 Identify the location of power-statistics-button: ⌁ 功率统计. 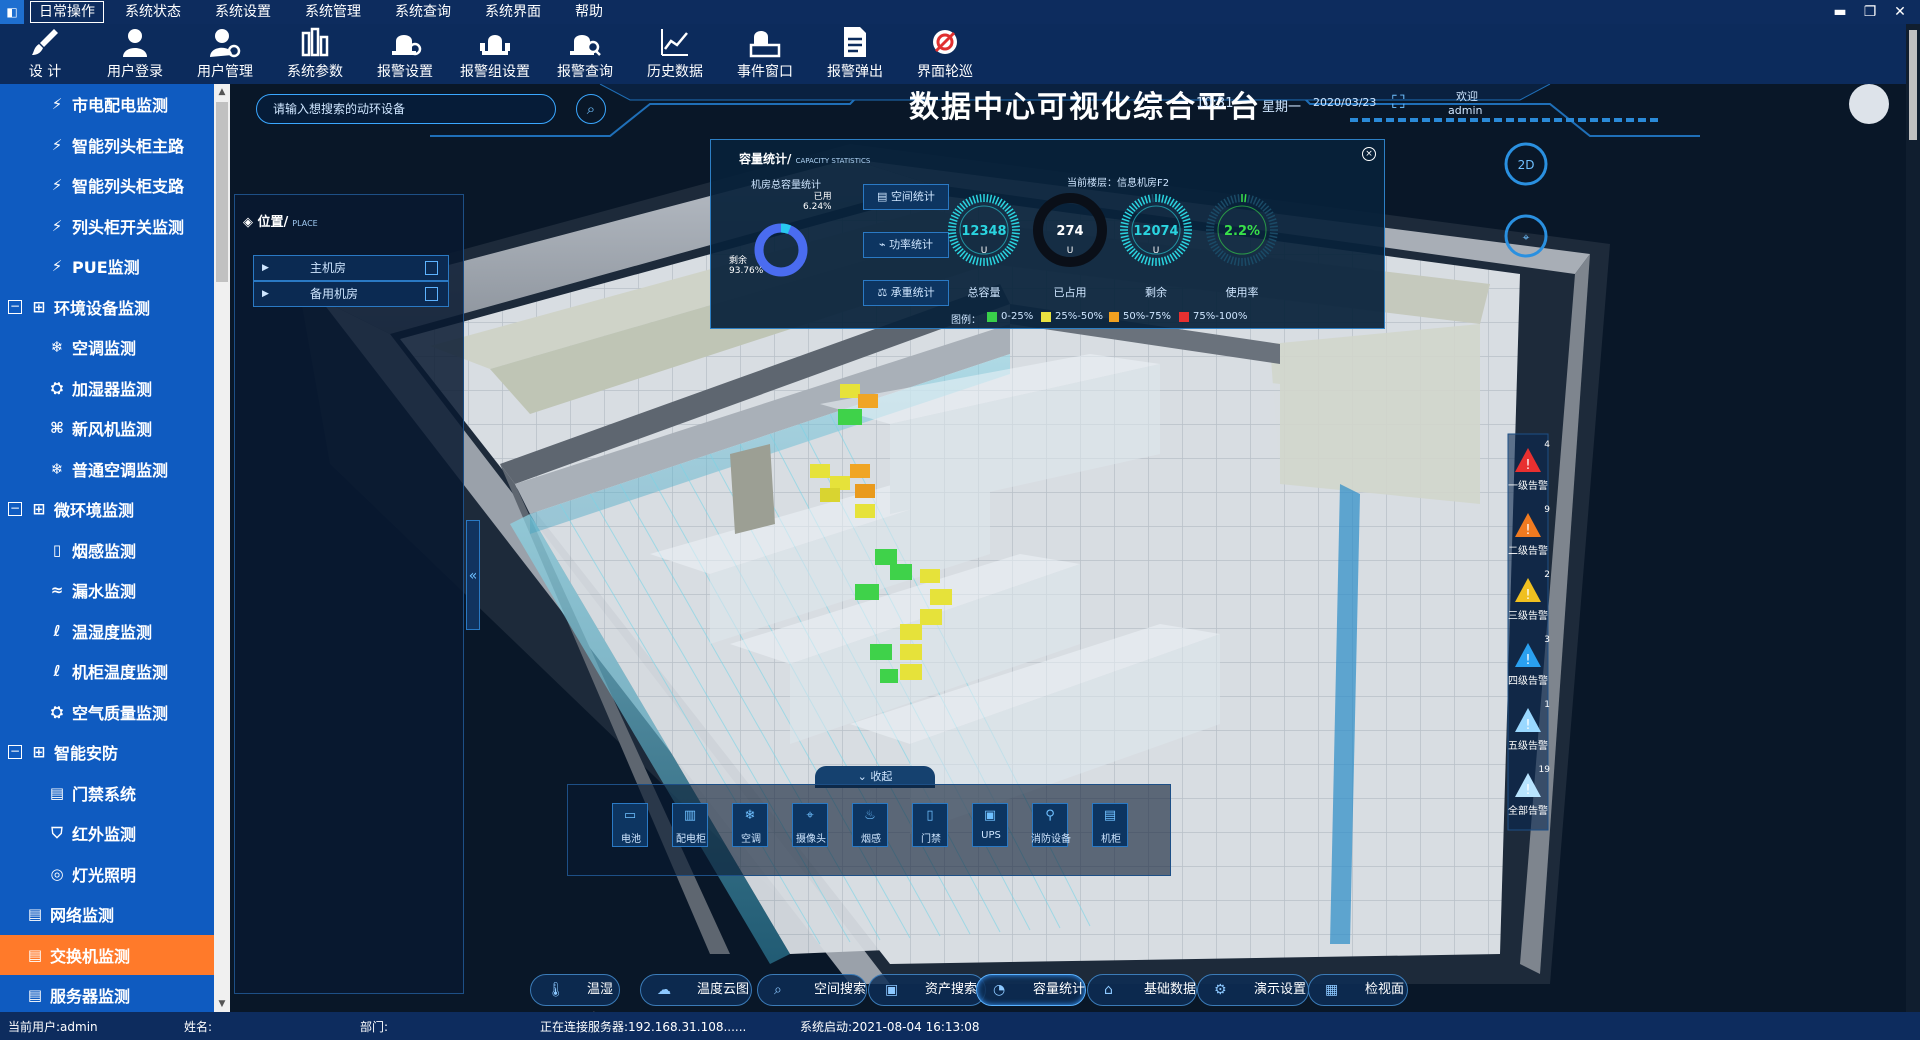
(906, 245).